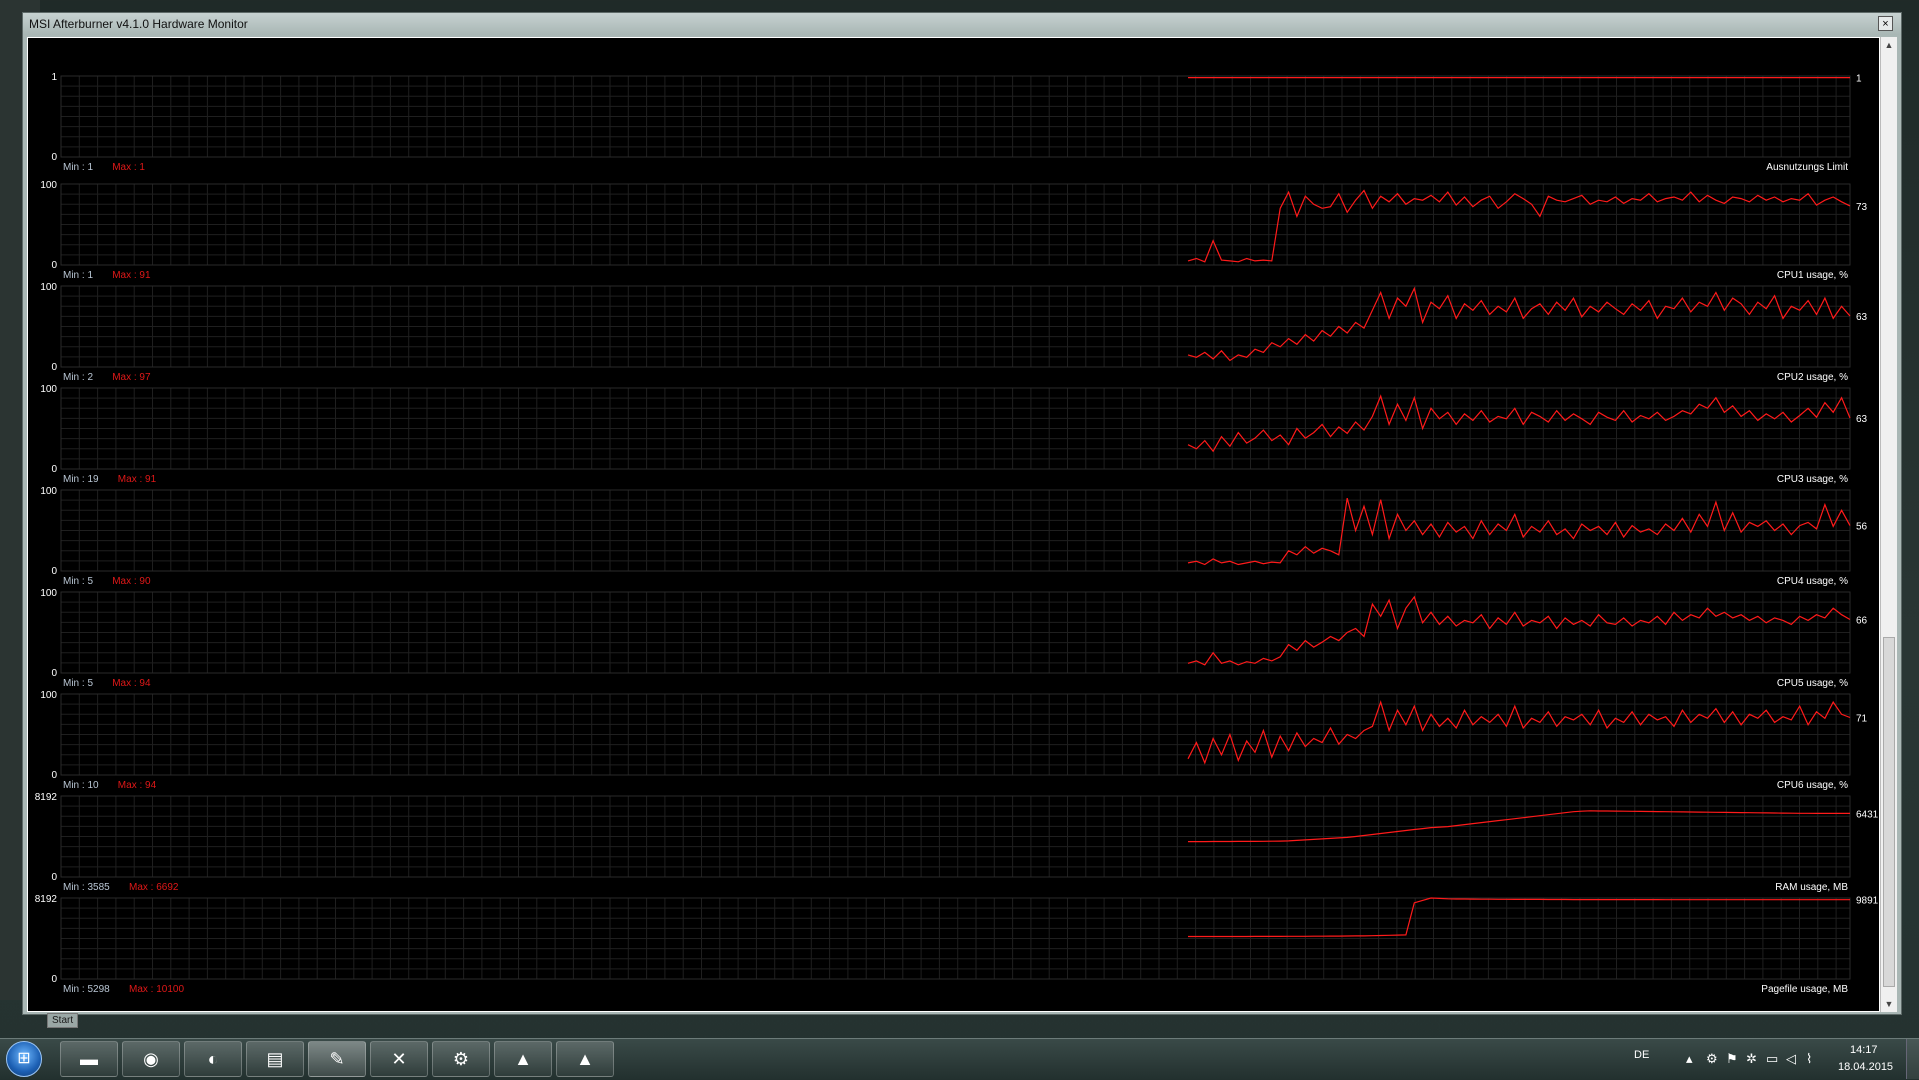  I want to click on folder-icon: ▬, so click(89, 1059).